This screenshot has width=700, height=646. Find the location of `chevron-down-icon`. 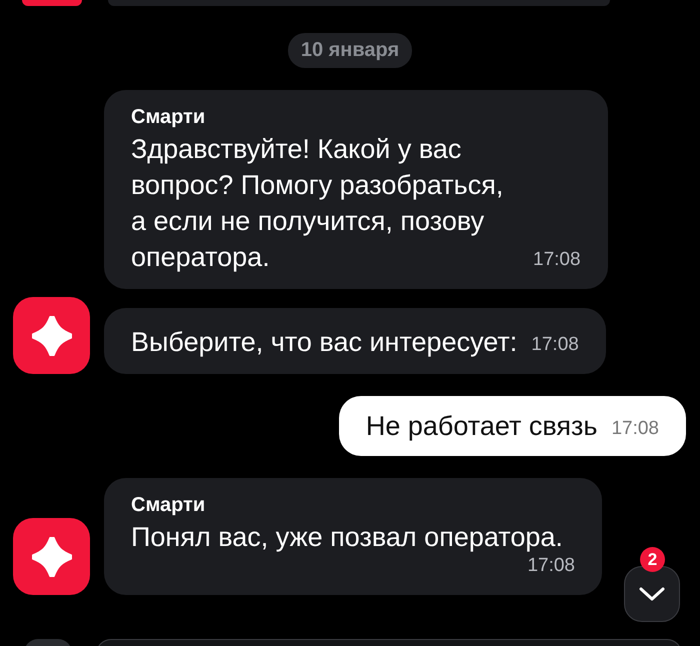

chevron-down-icon is located at coordinates (652, 594).